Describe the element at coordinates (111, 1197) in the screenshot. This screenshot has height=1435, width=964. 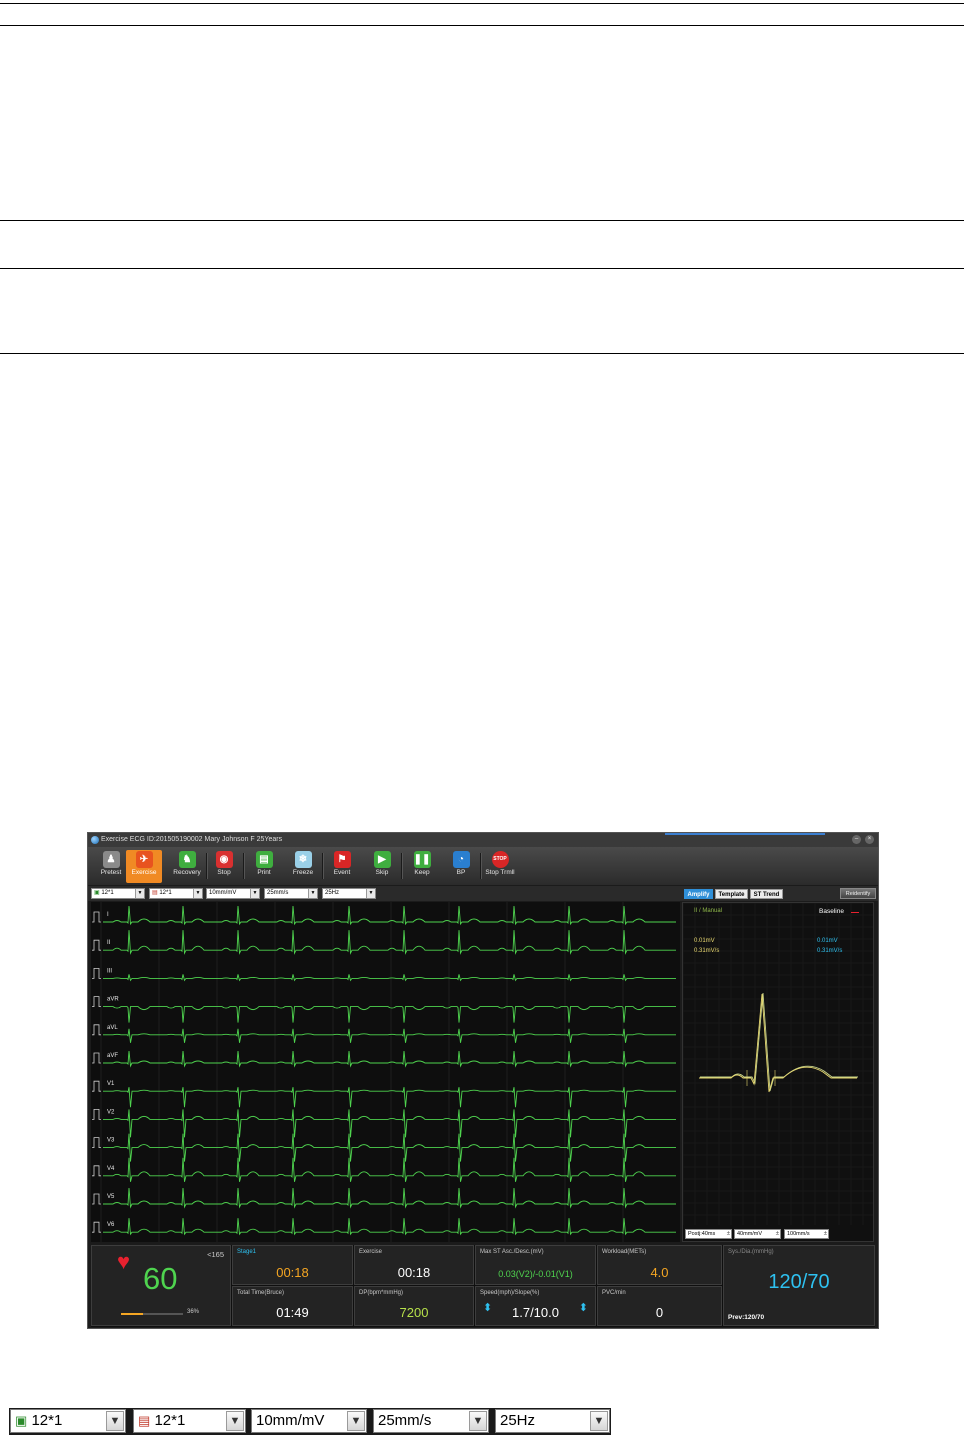
I see `lead-label: V5` at that location.